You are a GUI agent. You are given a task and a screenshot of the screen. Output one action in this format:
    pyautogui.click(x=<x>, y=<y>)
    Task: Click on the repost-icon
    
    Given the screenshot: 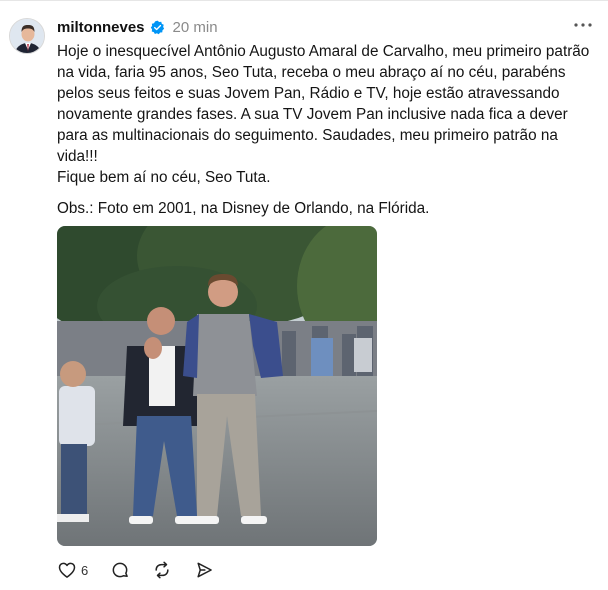 What is the action you would take?
    pyautogui.click(x=162, y=570)
    